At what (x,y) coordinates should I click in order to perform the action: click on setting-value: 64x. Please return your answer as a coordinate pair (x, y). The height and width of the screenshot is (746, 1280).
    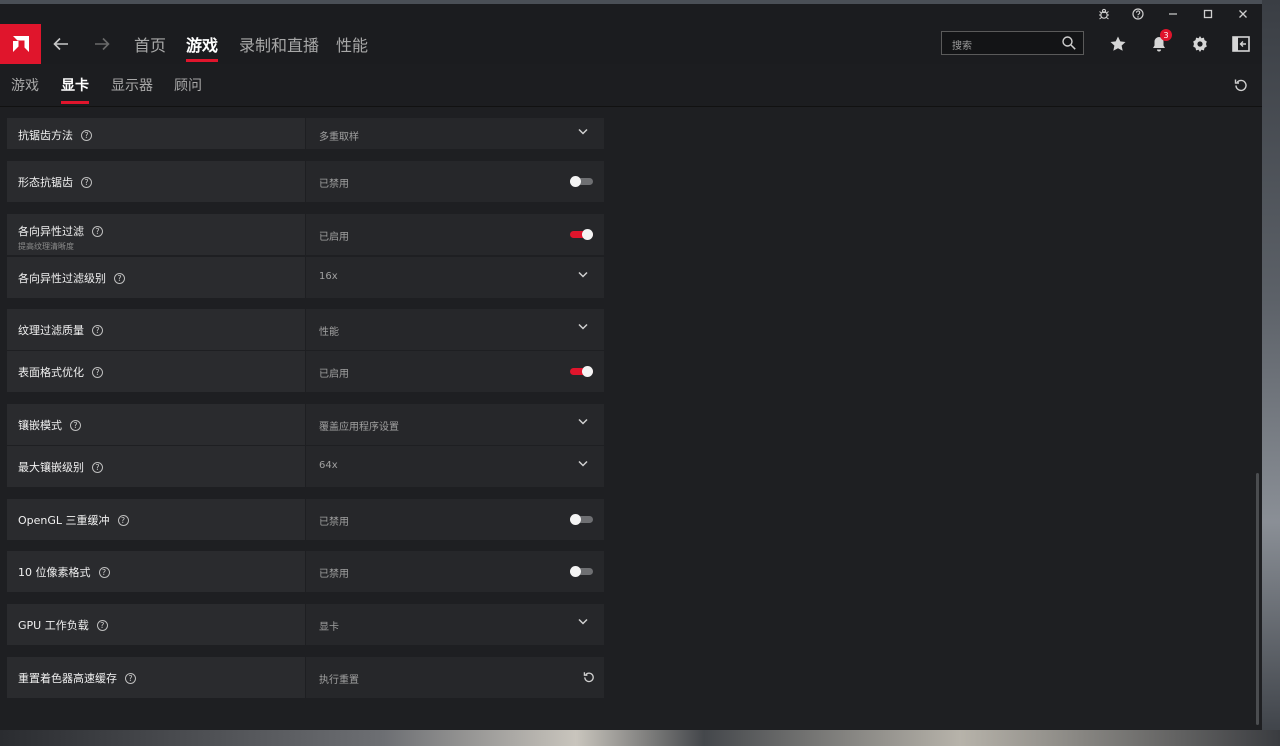
    Looking at the image, I should click on (328, 465).